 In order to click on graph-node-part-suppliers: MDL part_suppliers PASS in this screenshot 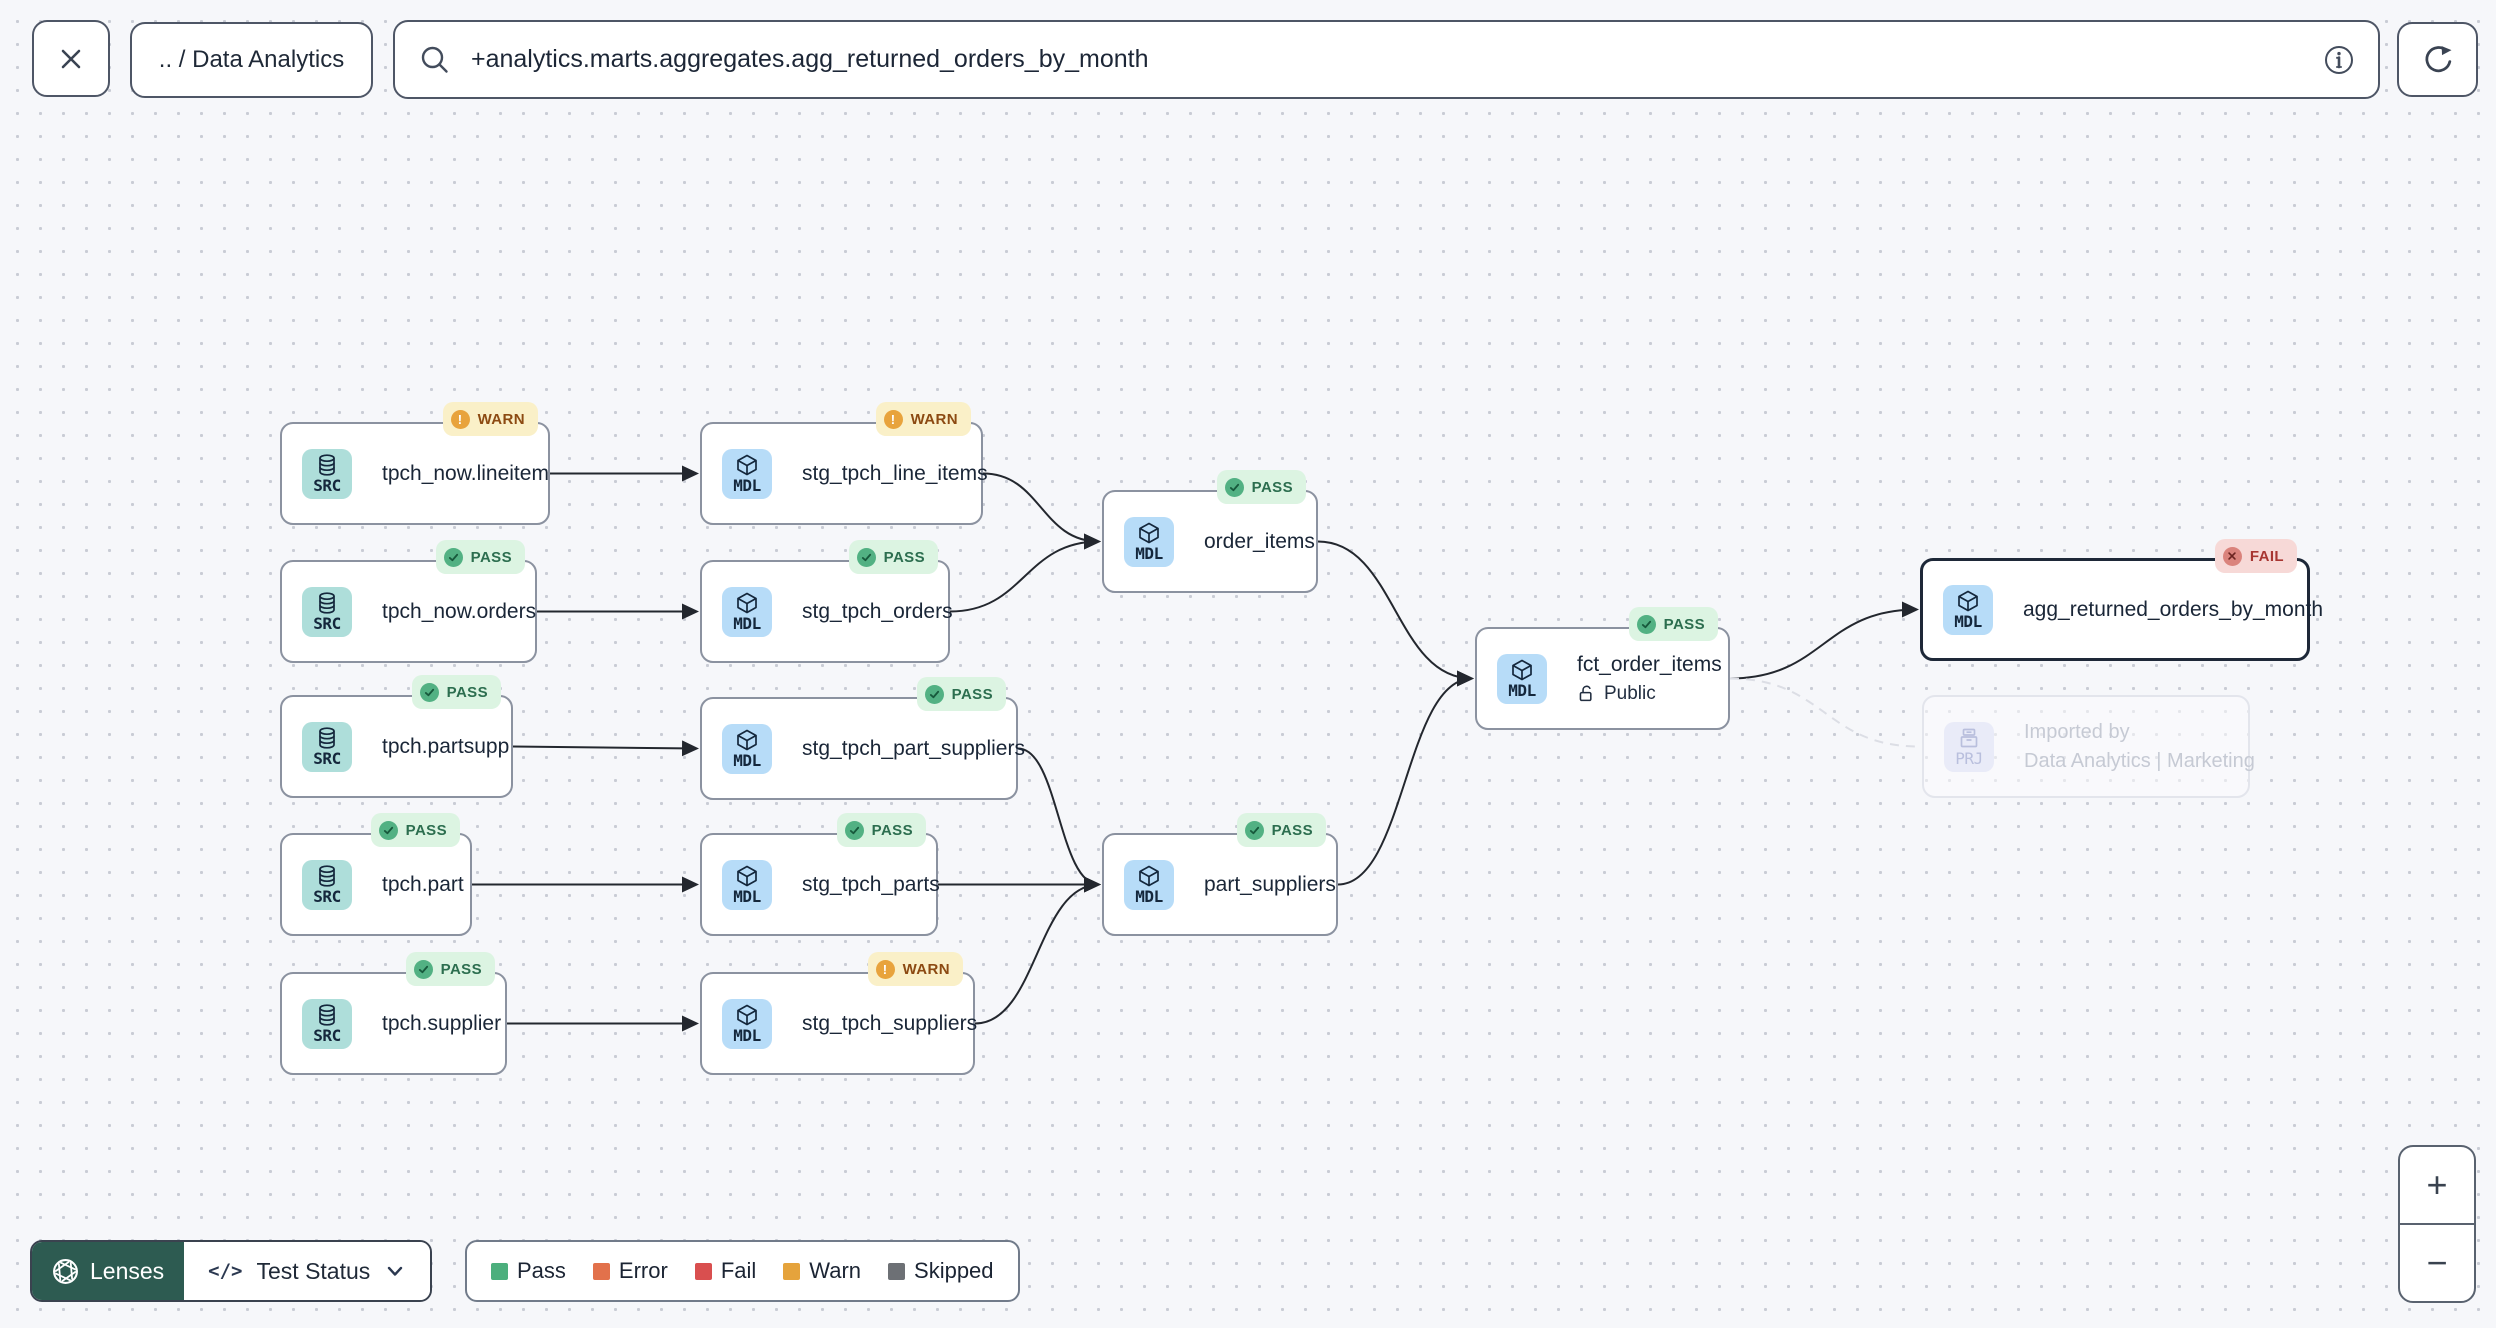, I will do `click(1220, 874)`.